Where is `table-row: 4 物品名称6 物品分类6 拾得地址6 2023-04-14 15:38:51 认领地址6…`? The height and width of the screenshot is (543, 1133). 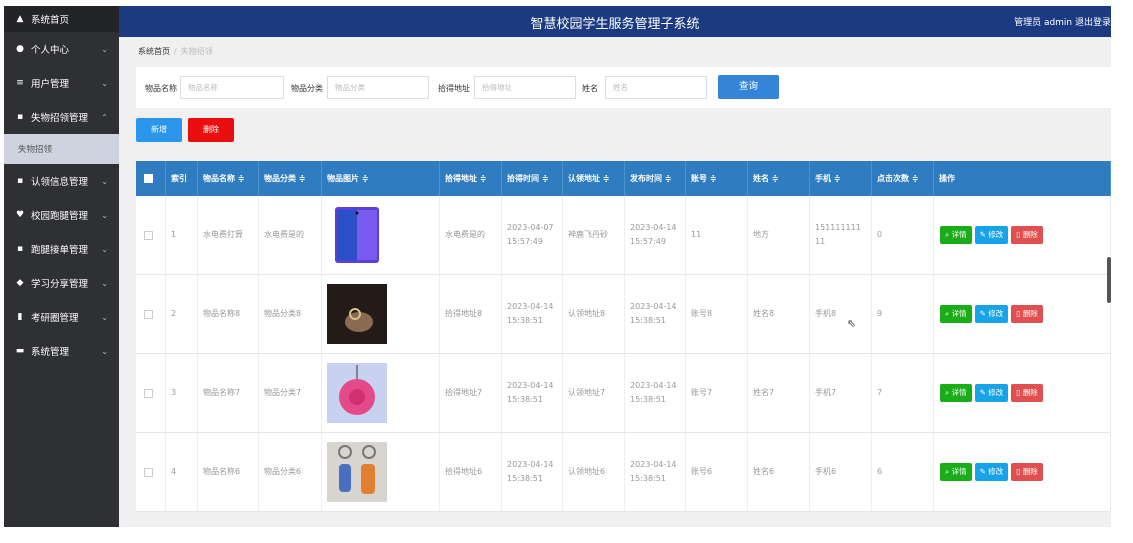
table-row: 4 物品名称6 物品分类6 拾得地址6 2023-04-14 15:38:51 认领地址6… is located at coordinates (623, 472).